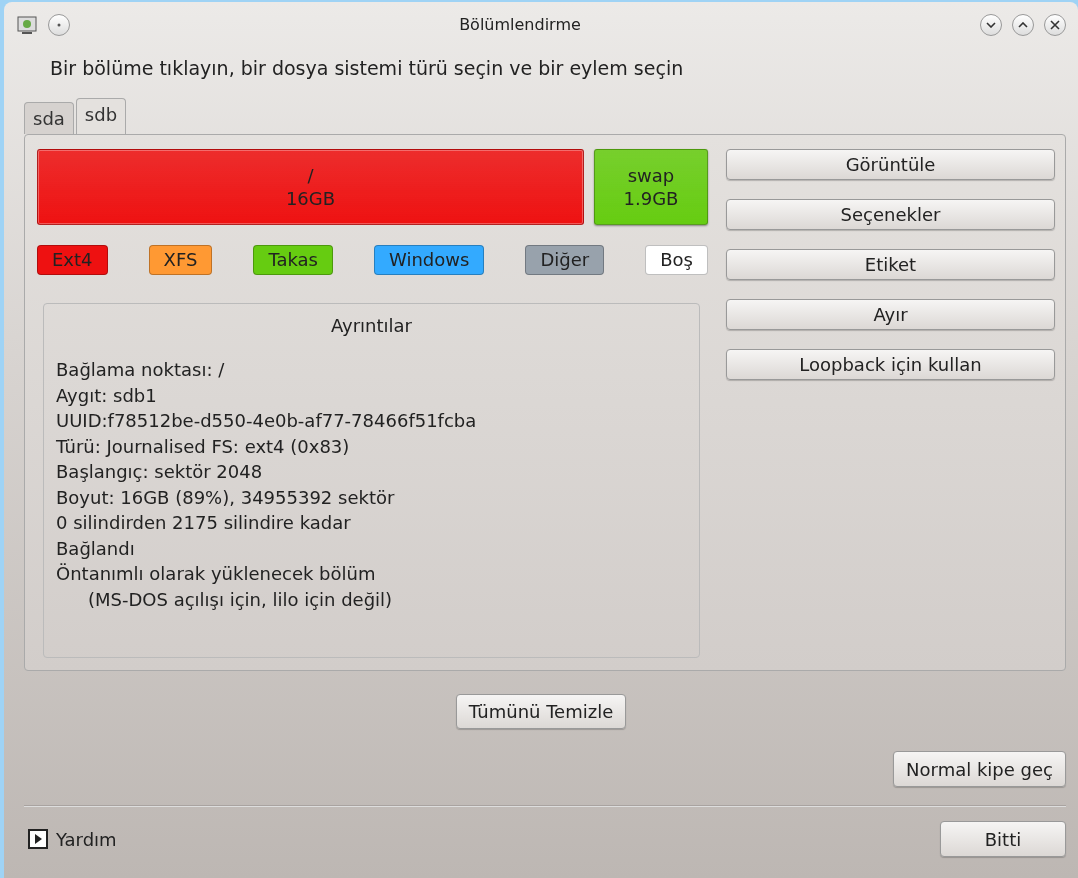 Image resolution: width=1078 pixels, height=878 pixels. I want to click on disk-tab: sdb, so click(101, 116).